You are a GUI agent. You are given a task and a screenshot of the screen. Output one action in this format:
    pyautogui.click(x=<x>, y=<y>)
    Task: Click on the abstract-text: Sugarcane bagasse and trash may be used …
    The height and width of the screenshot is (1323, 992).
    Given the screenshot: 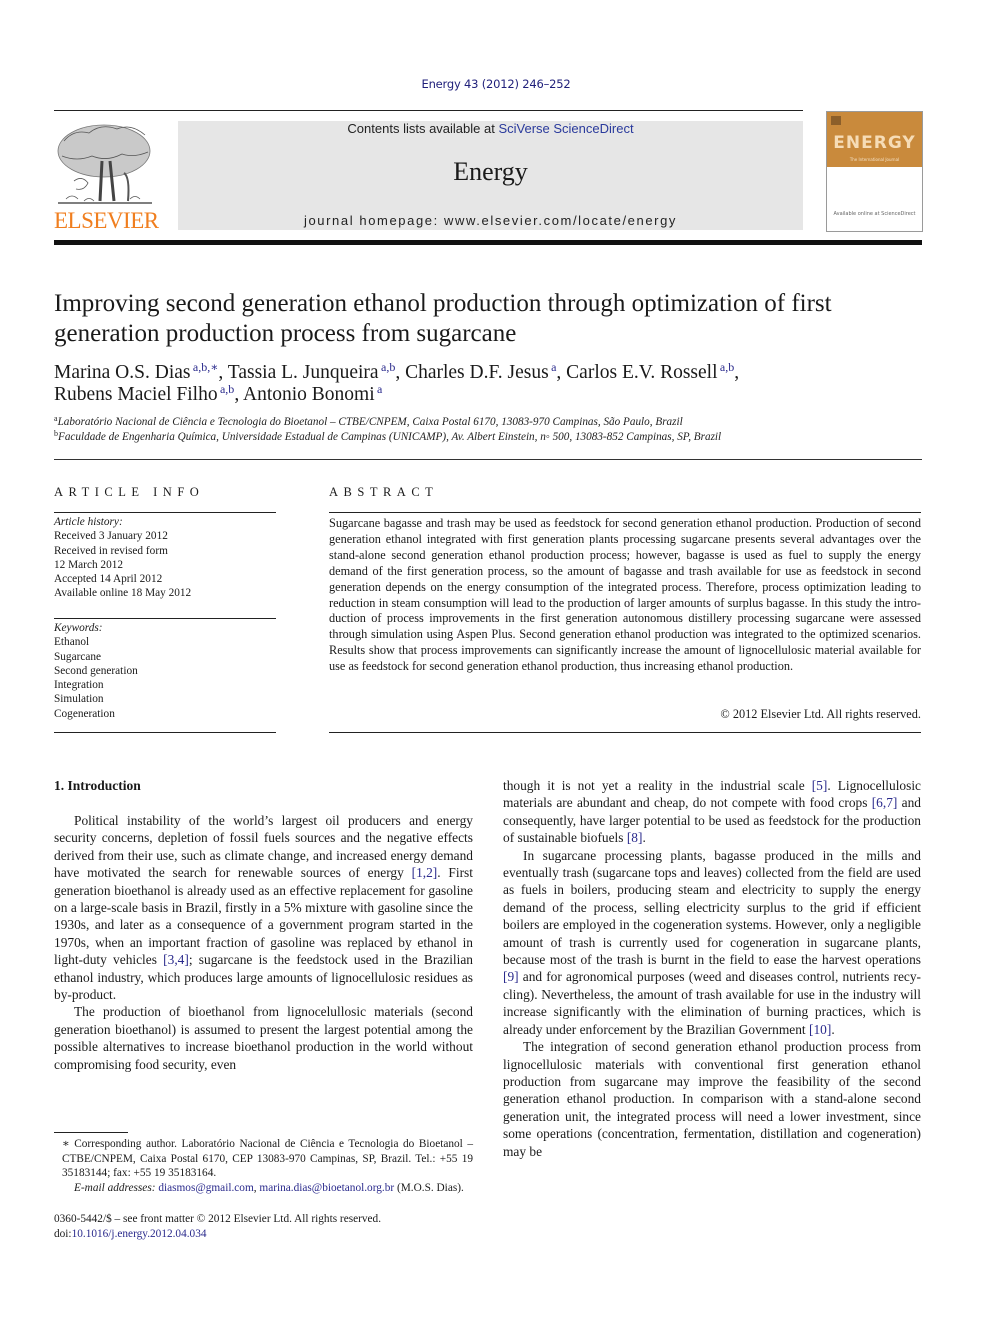 What is the action you would take?
    pyautogui.click(x=625, y=595)
    